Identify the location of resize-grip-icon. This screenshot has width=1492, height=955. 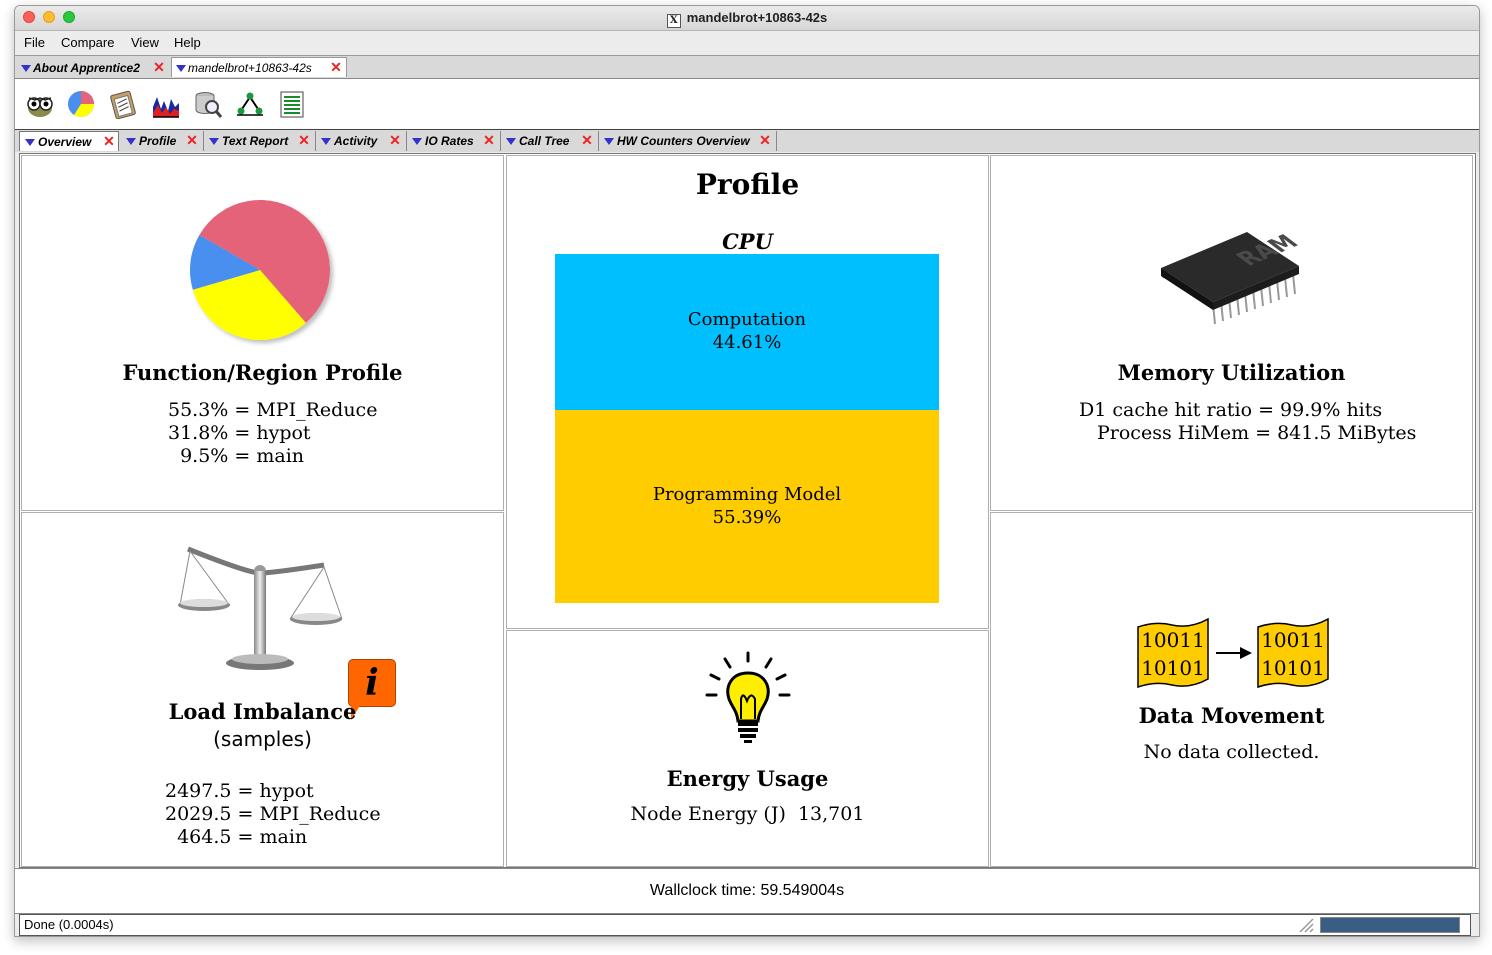
(1305, 925).